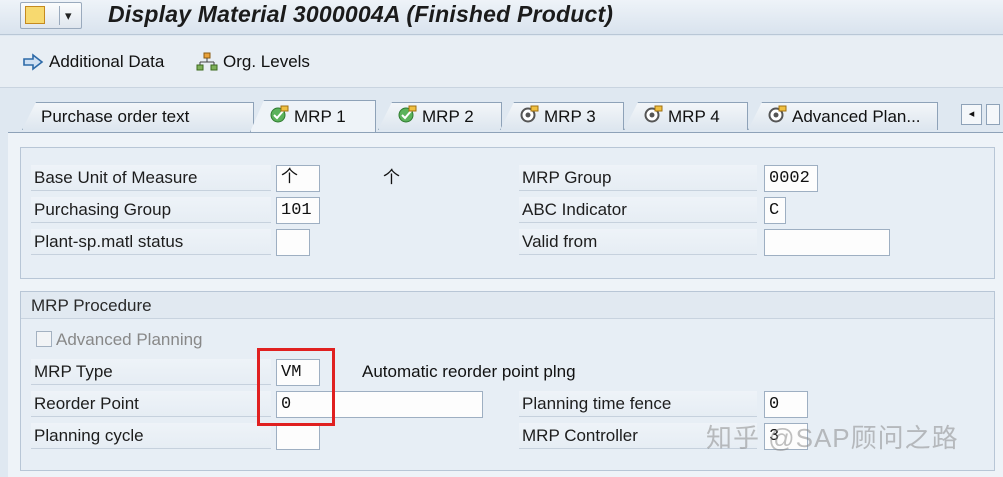 The width and height of the screenshot is (1003, 477). Describe the element at coordinates (293, 242) in the screenshot. I see `plant-status-field` at that location.